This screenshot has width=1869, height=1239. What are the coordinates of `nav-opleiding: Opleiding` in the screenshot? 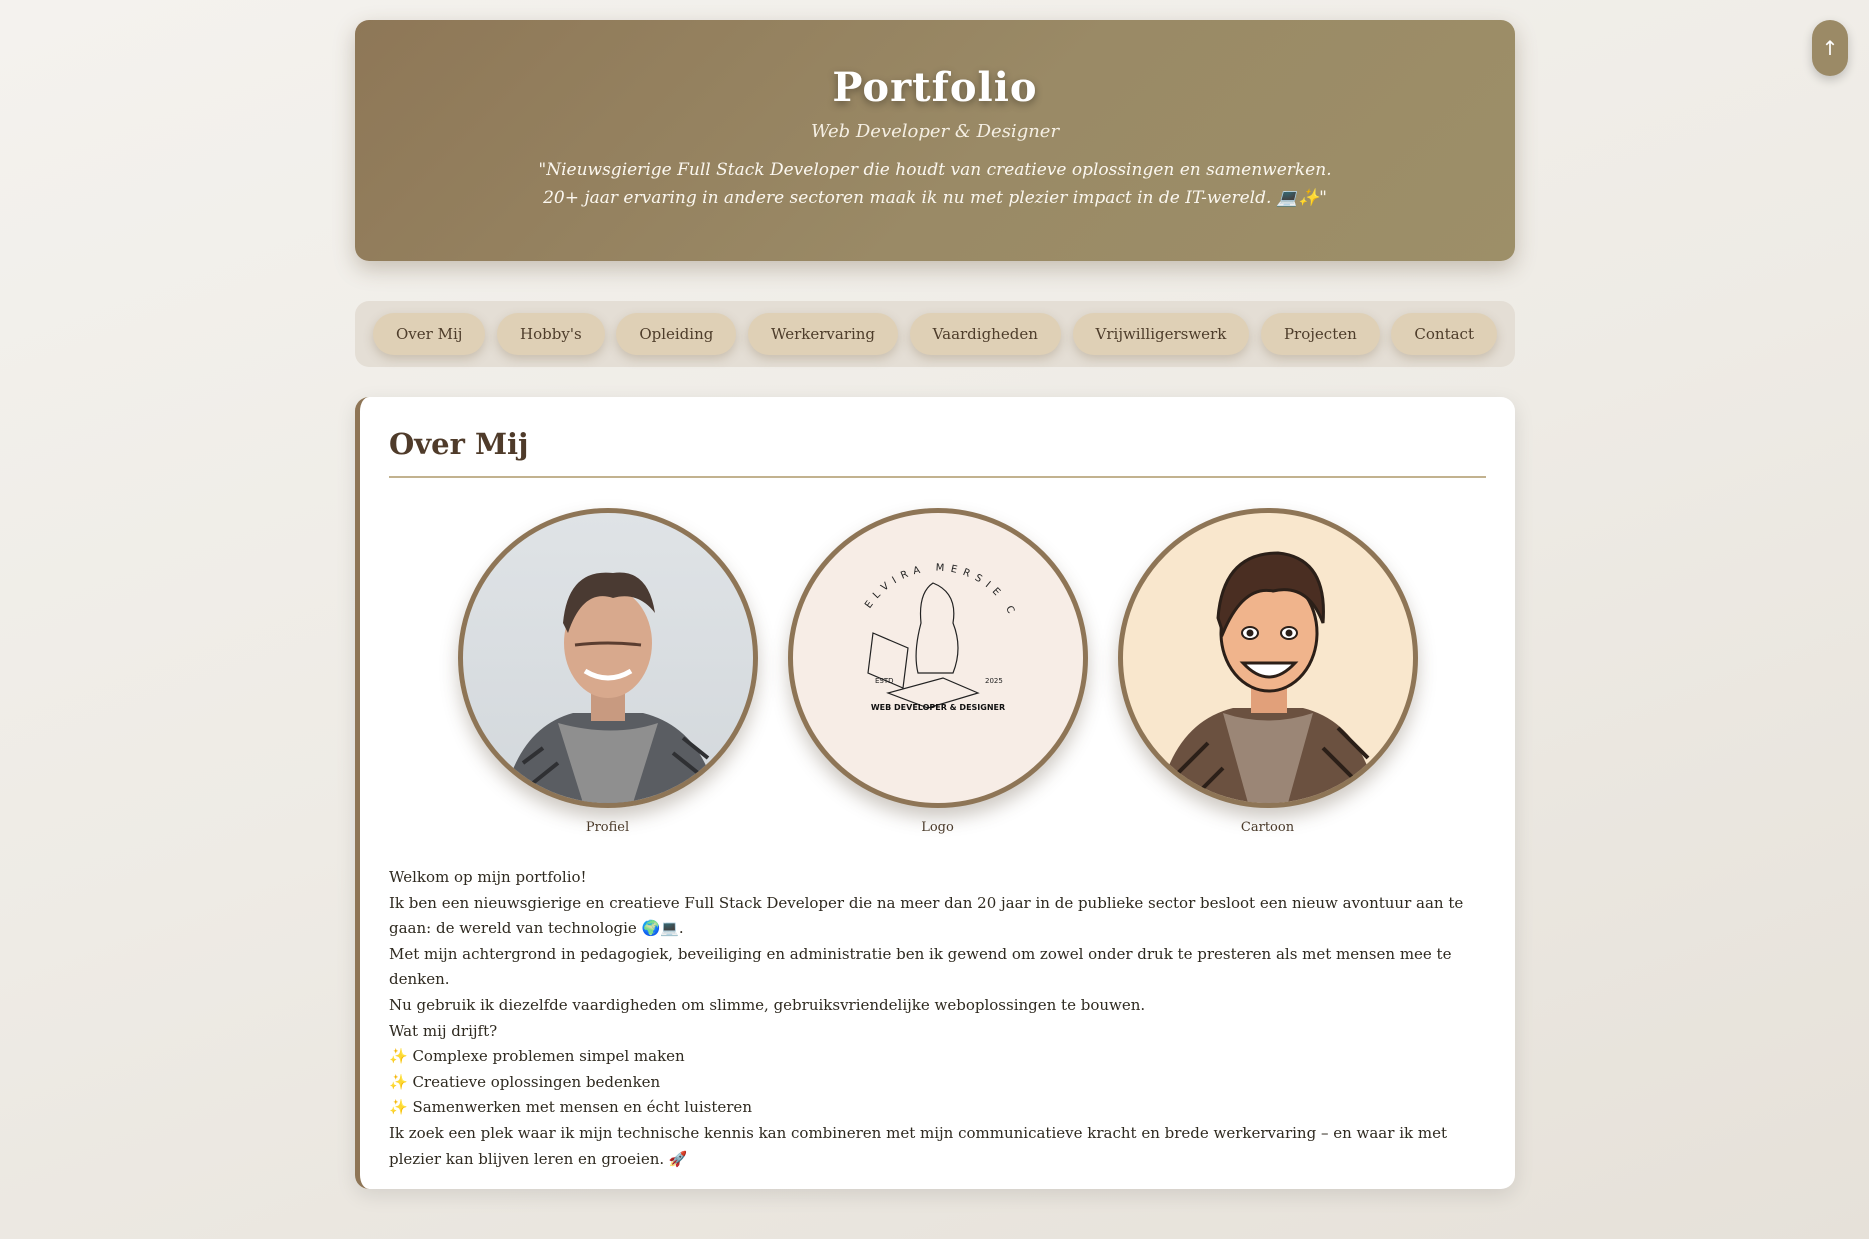 It's located at (676, 334).